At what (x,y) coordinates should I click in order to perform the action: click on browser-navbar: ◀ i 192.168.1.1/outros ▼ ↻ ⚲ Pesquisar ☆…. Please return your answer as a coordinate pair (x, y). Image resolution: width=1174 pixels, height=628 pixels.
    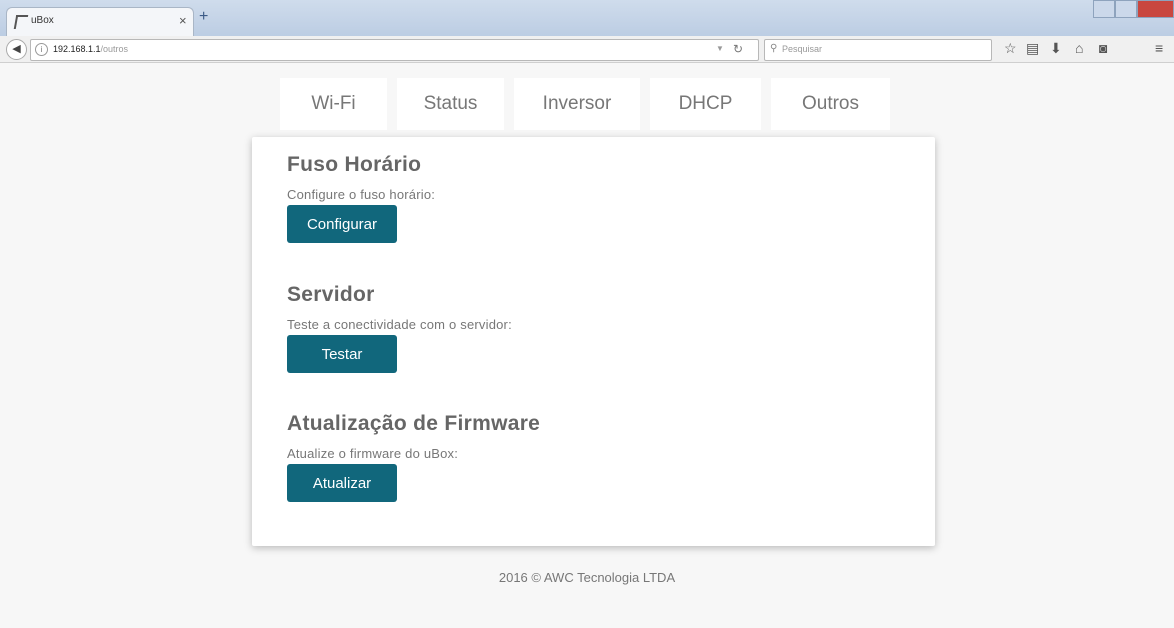
    Looking at the image, I should click on (587, 49).